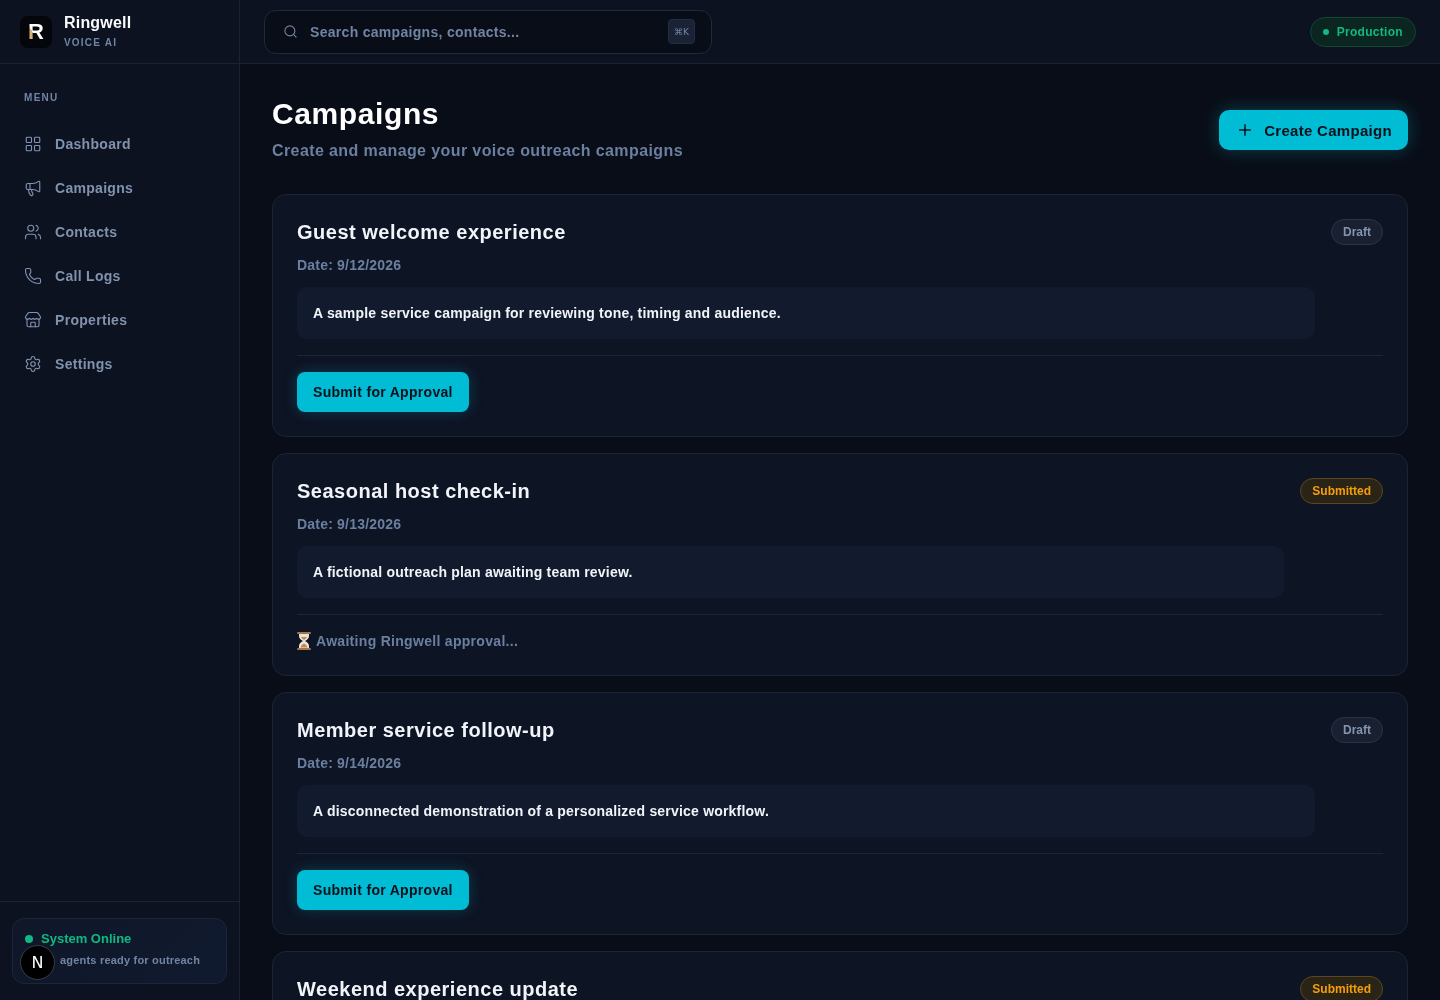 This screenshot has height=1000, width=1440. What do you see at coordinates (119, 276) in the screenshot?
I see `sidebar-nav-item: Call Logs` at bounding box center [119, 276].